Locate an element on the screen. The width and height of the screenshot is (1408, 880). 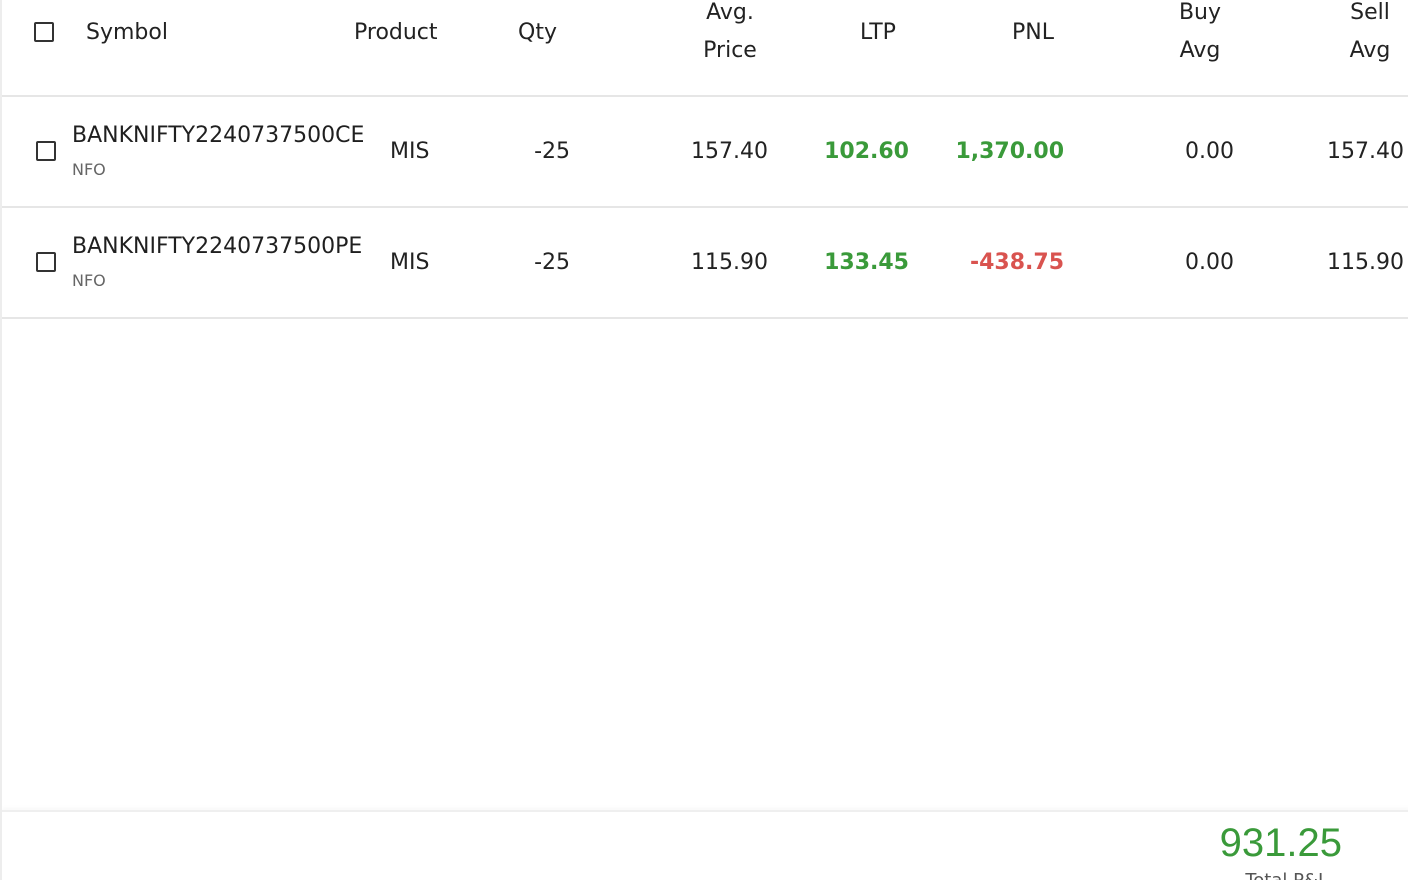
header-sell-avg-line2: Avg is located at coordinates (1370, 50).